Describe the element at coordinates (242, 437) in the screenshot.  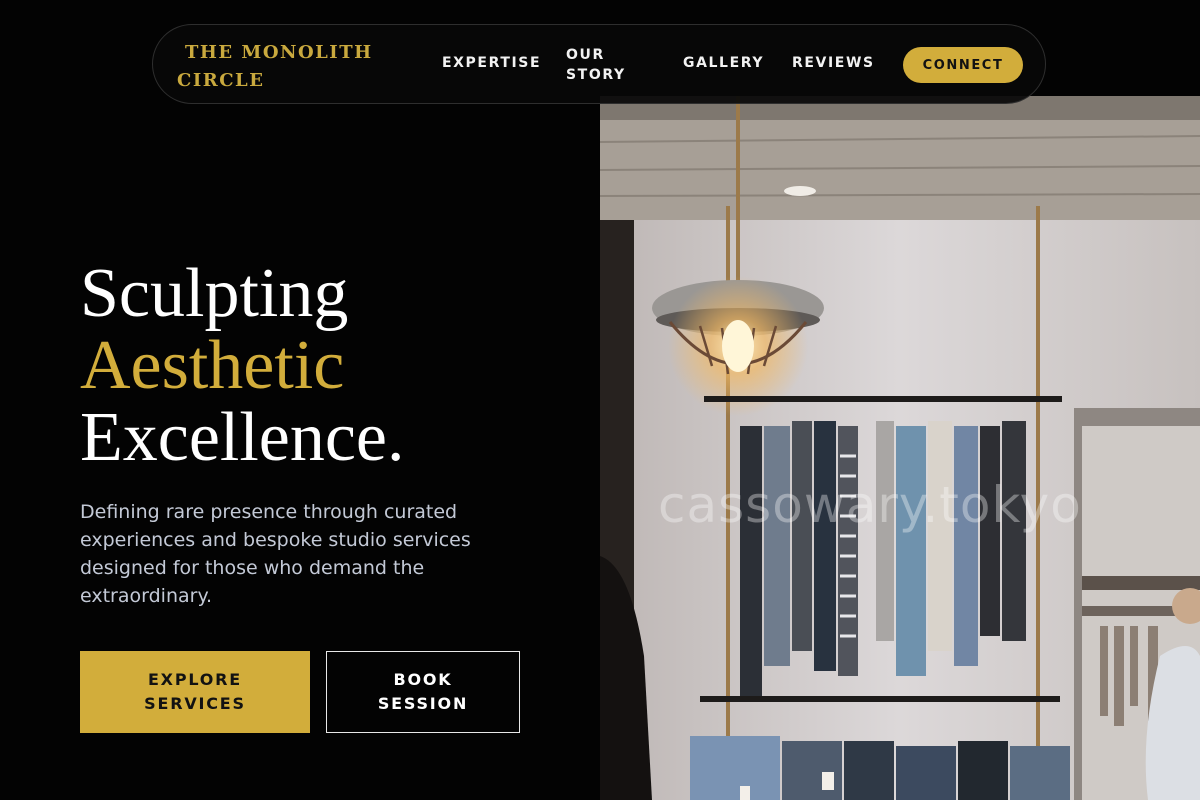
I see `headline-line-3: Excellence.` at that location.